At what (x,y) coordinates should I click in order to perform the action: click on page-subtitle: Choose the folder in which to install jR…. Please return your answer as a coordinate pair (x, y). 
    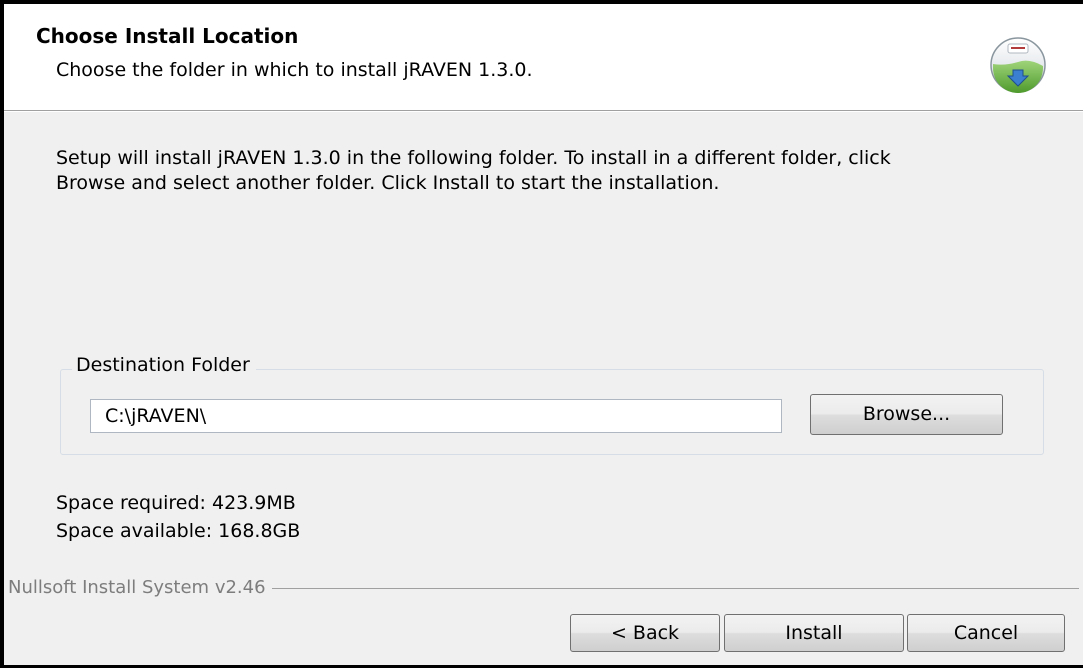
    Looking at the image, I should click on (294, 70).